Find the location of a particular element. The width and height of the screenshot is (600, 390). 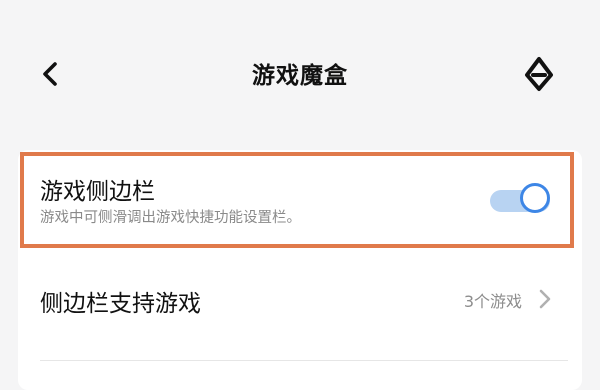

game-sidebar-description: 游戏中可侧滑调出游戏快捷功能设置栏。 is located at coordinates (170, 218).